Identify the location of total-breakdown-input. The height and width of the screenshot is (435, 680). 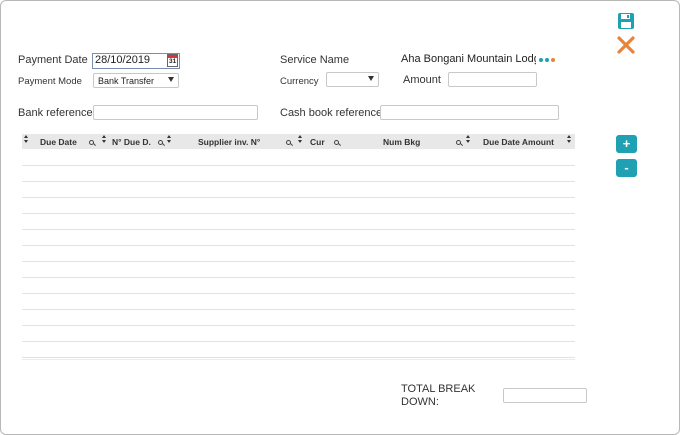
(545, 395).